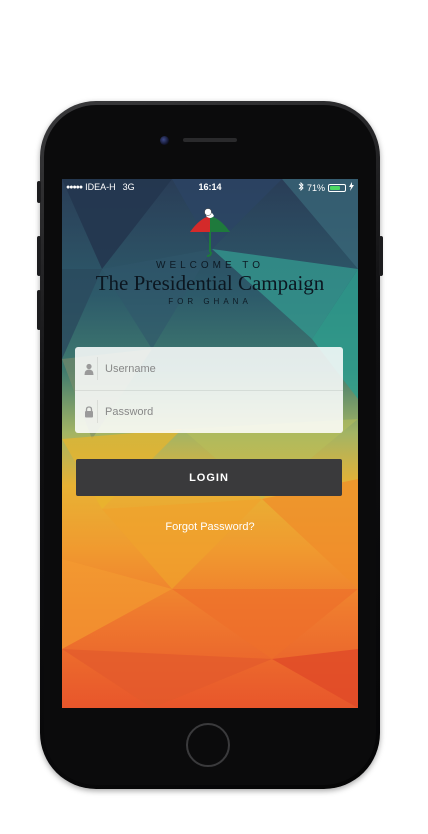 The image size is (428, 834). What do you see at coordinates (89, 369) in the screenshot?
I see `user-icon` at bounding box center [89, 369].